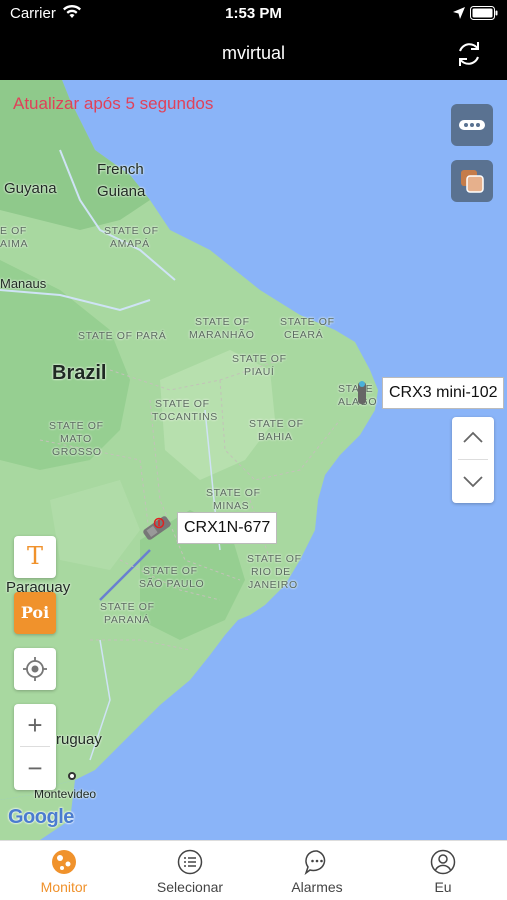 The height and width of the screenshot is (900, 507). Describe the element at coordinates (122, 336) in the screenshot. I see `map-label-state-para: STATE OF PARÁ` at that location.